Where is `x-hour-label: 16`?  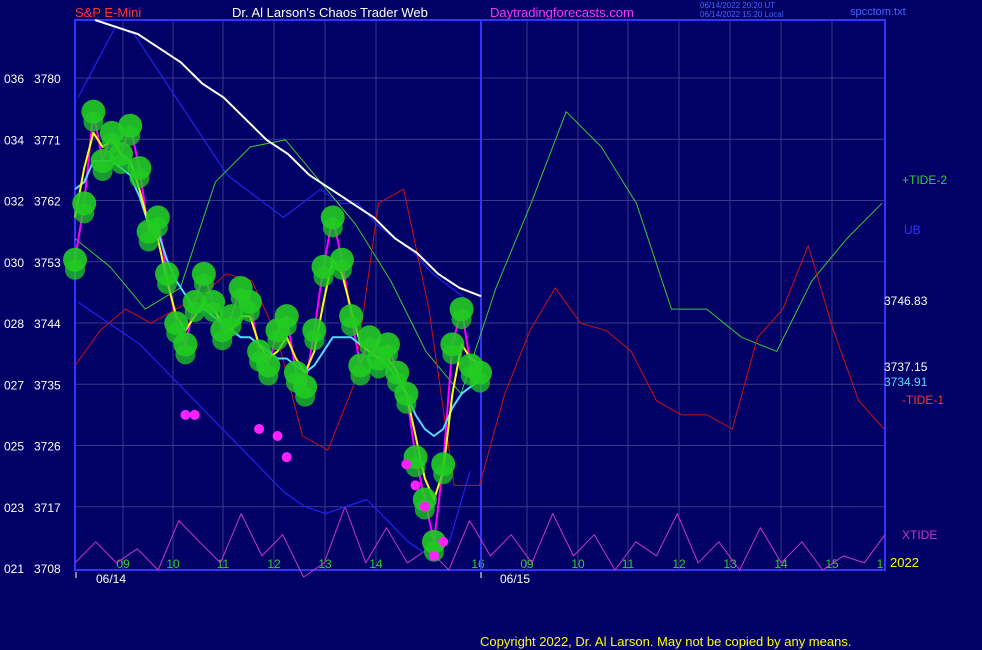 x-hour-label: 16 is located at coordinates (478, 564).